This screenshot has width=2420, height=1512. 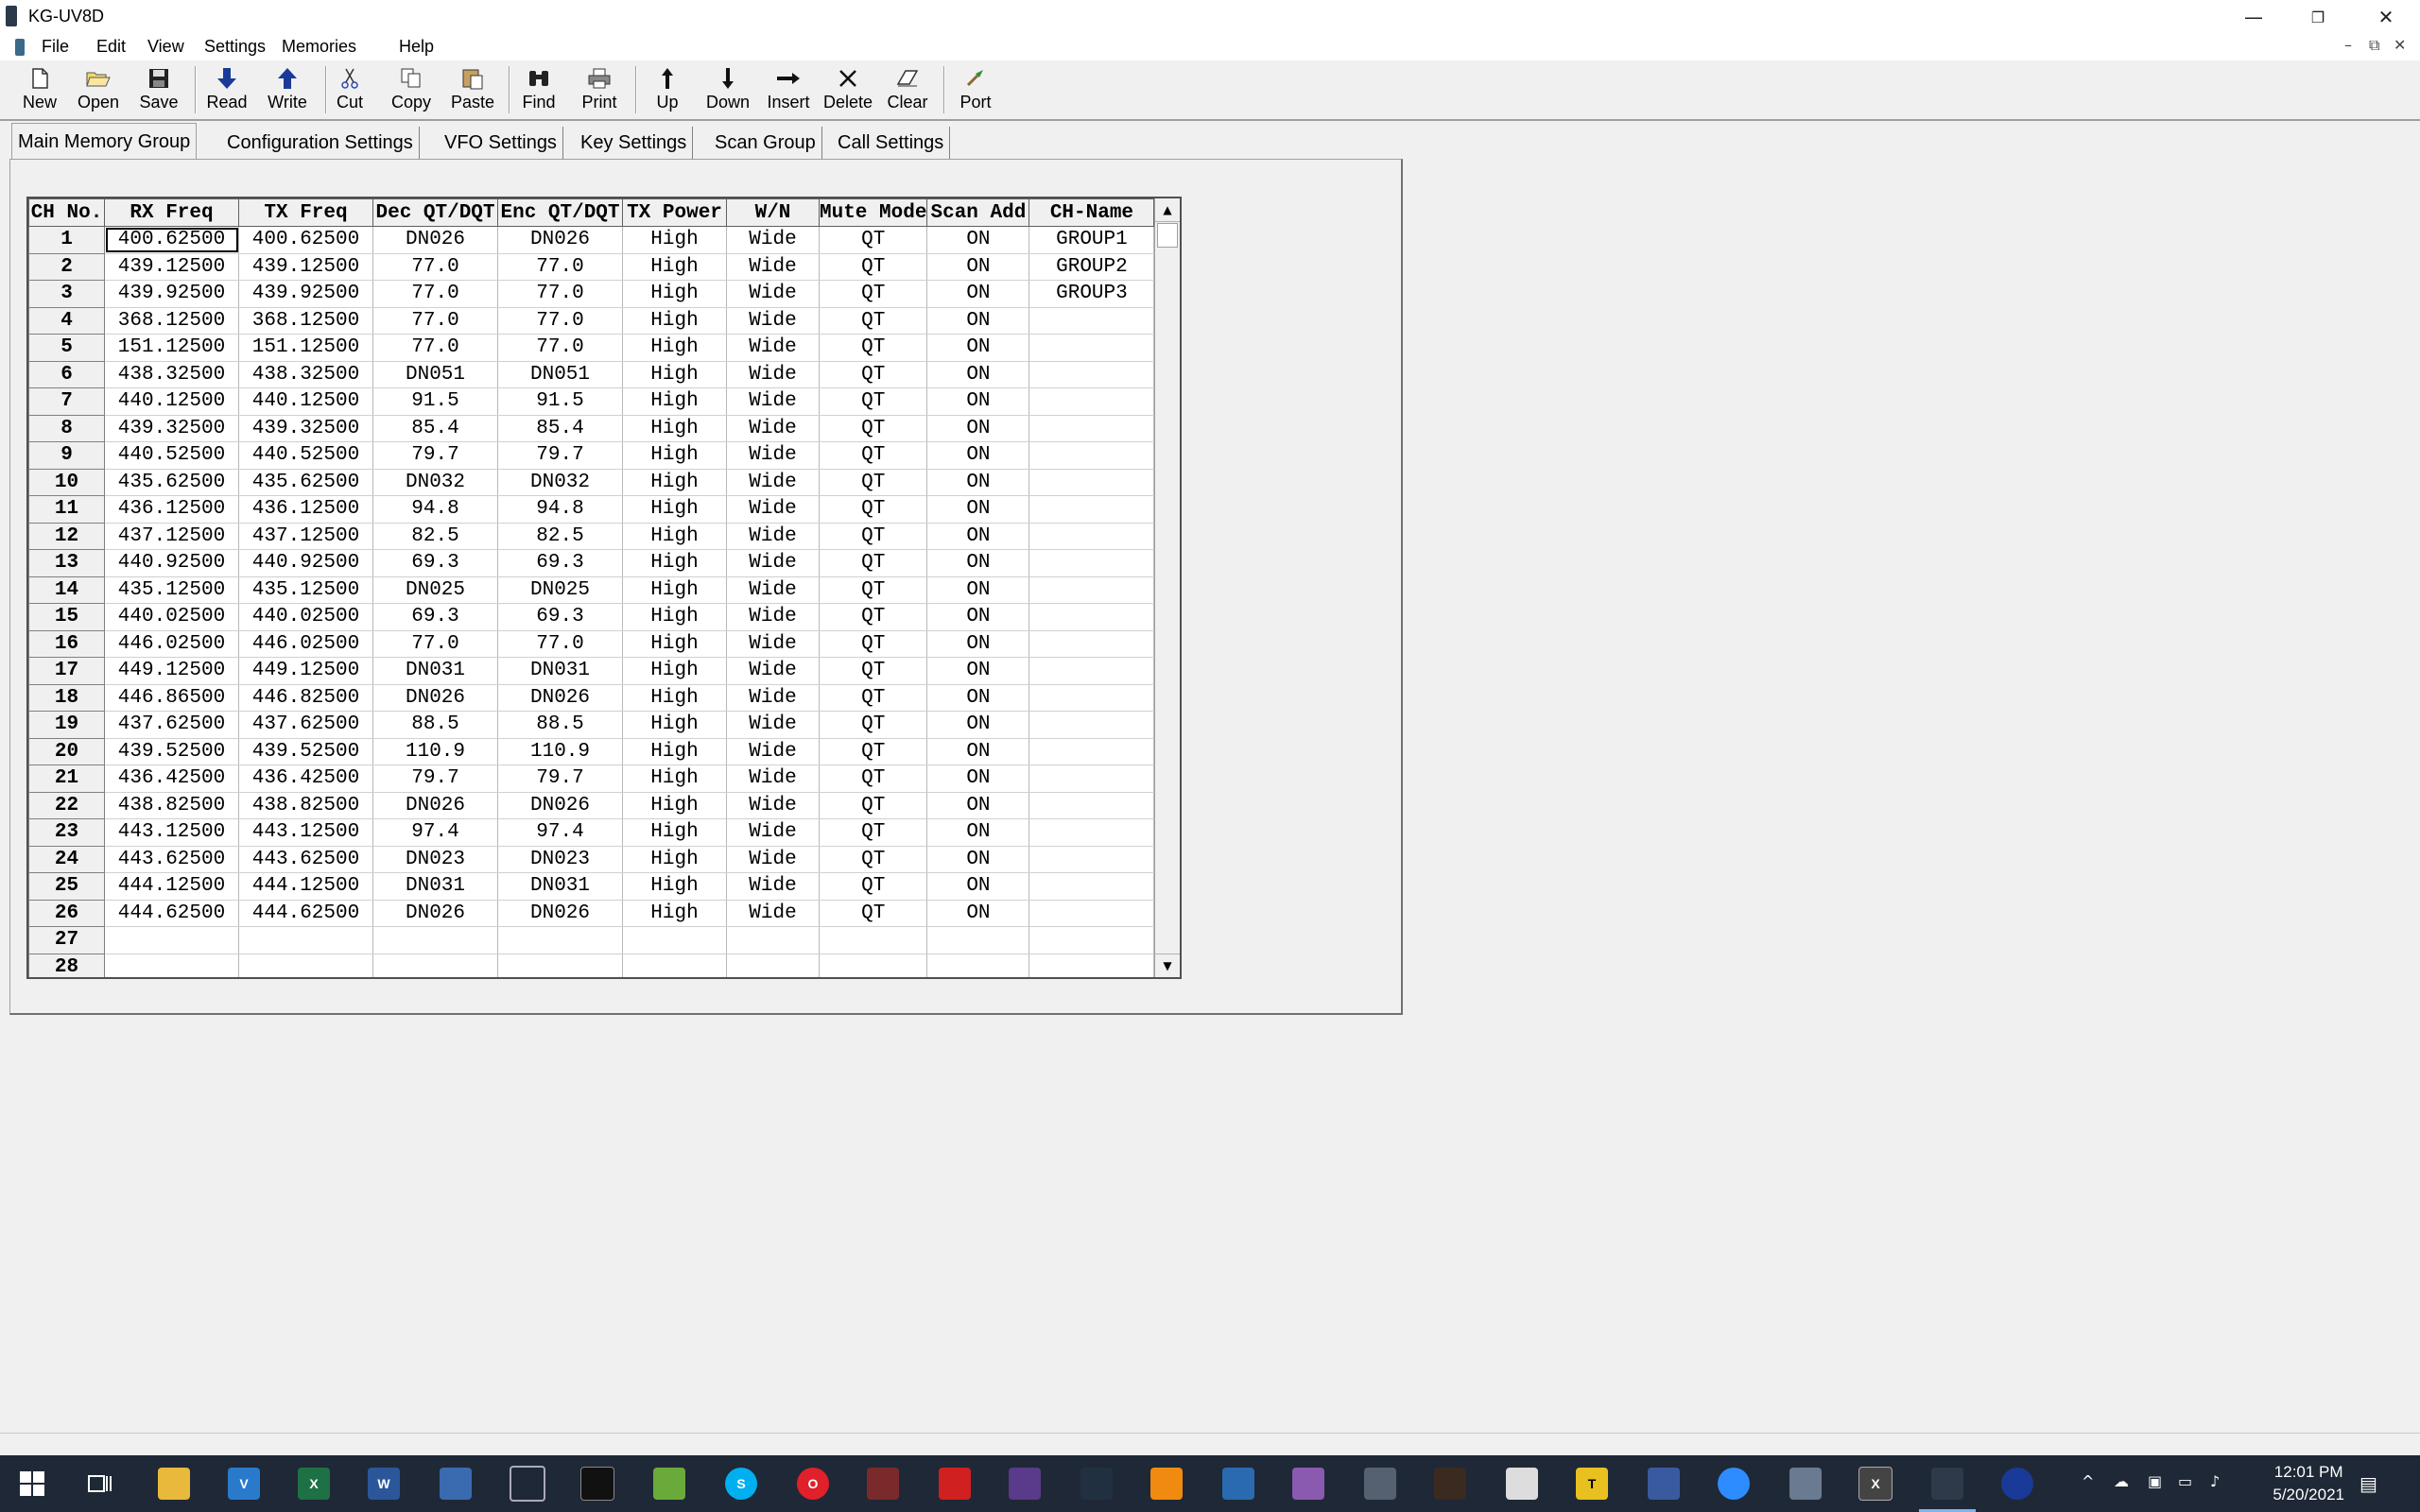 I want to click on col-header-tx-power: TX Power, so click(x=674, y=212).